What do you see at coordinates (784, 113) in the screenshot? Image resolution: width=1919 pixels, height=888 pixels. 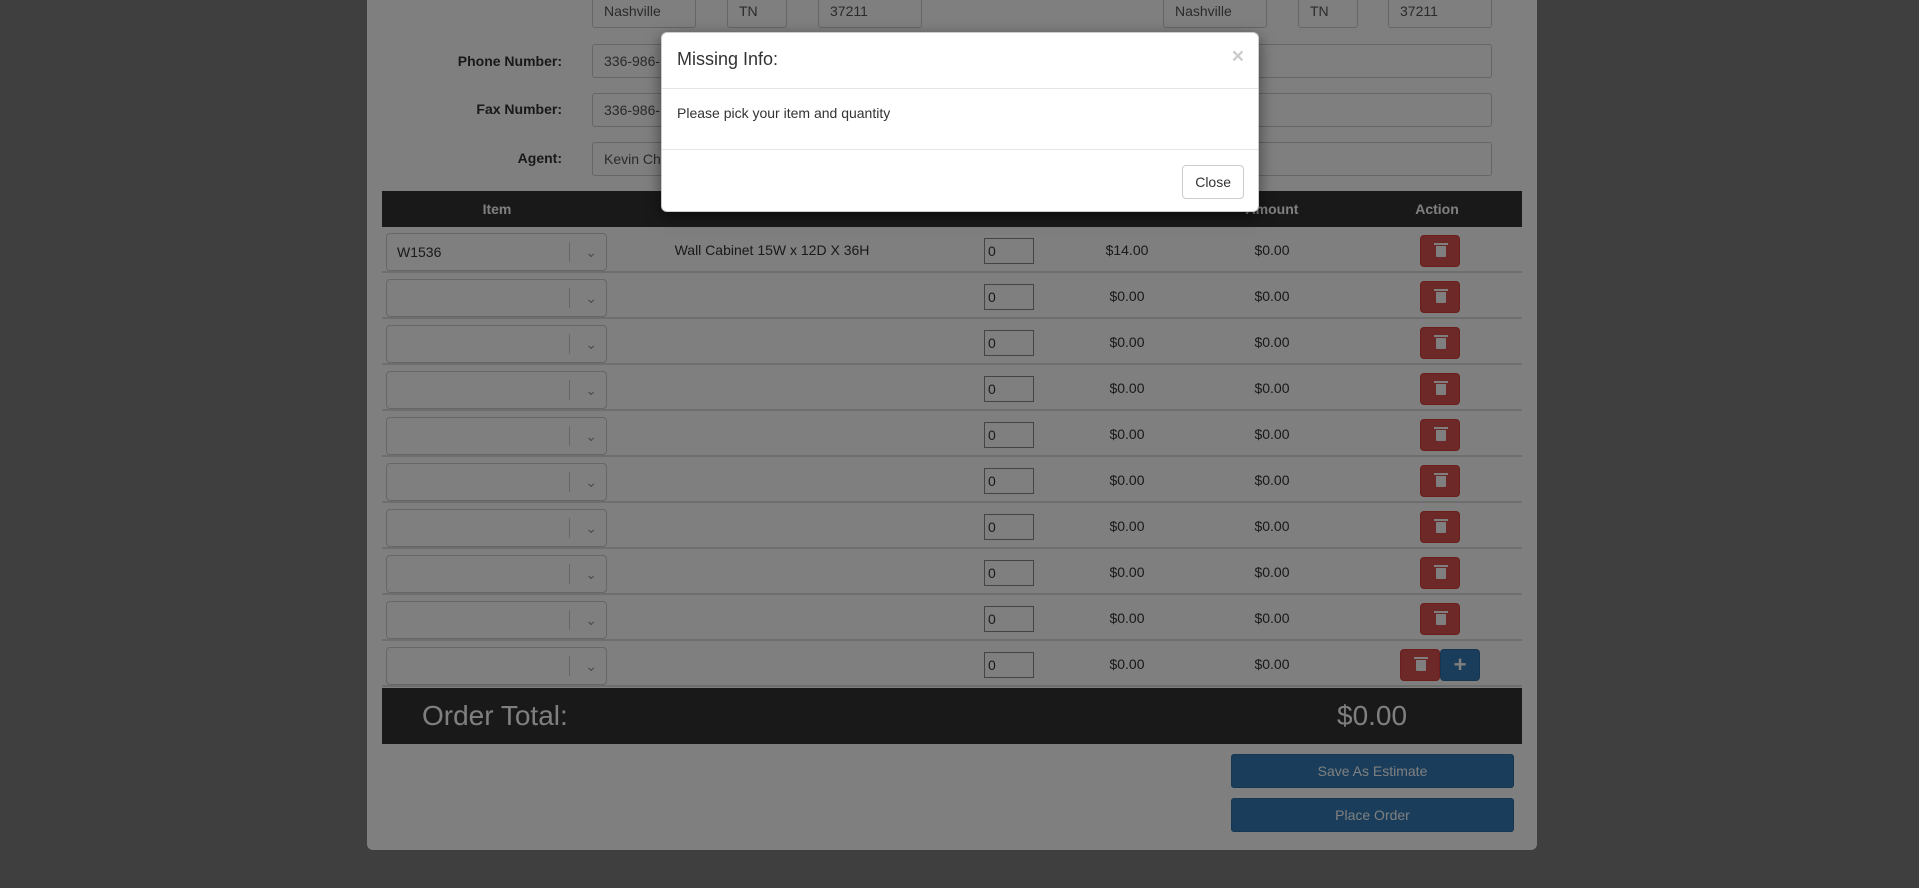 I see `modal-message: Please pick your item and quantity` at bounding box center [784, 113].